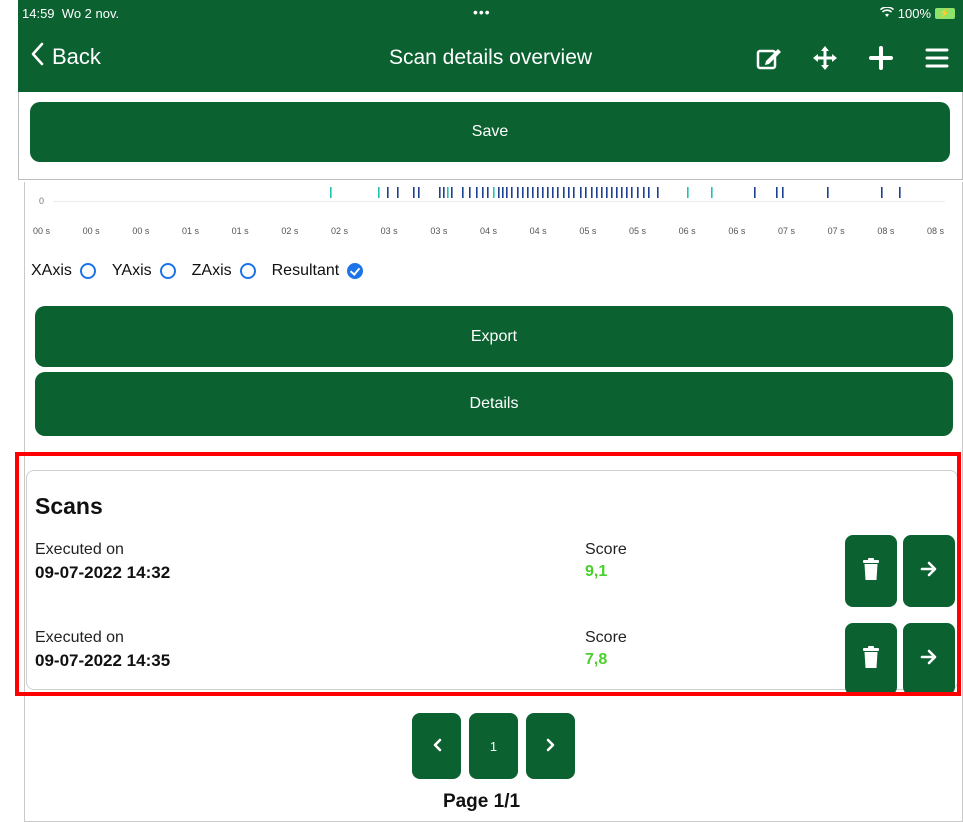  Describe the element at coordinates (596, 571) in the screenshot. I see `scan-score: 9,1` at that location.